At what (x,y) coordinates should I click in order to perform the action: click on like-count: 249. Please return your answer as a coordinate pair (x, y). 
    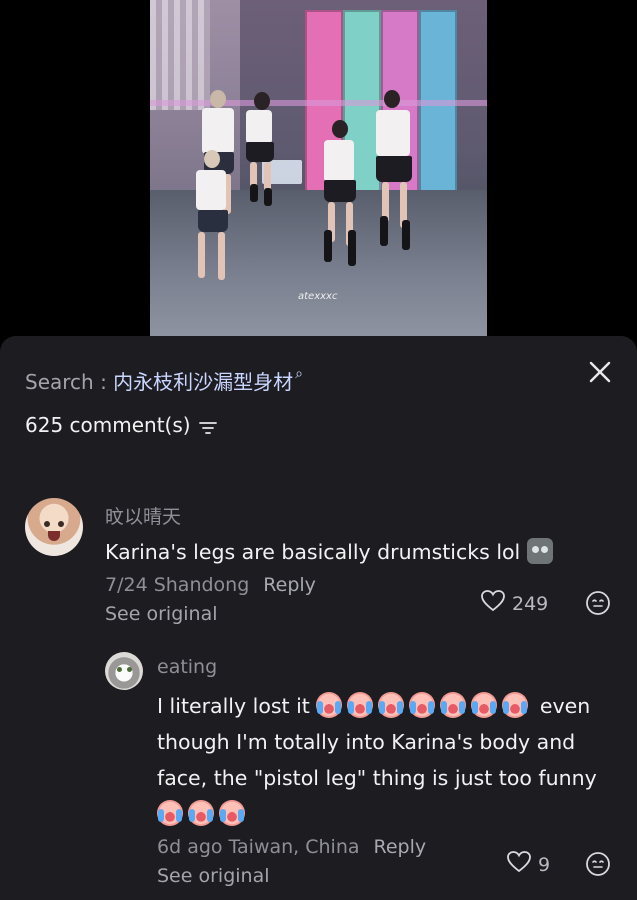
    Looking at the image, I should click on (530, 603).